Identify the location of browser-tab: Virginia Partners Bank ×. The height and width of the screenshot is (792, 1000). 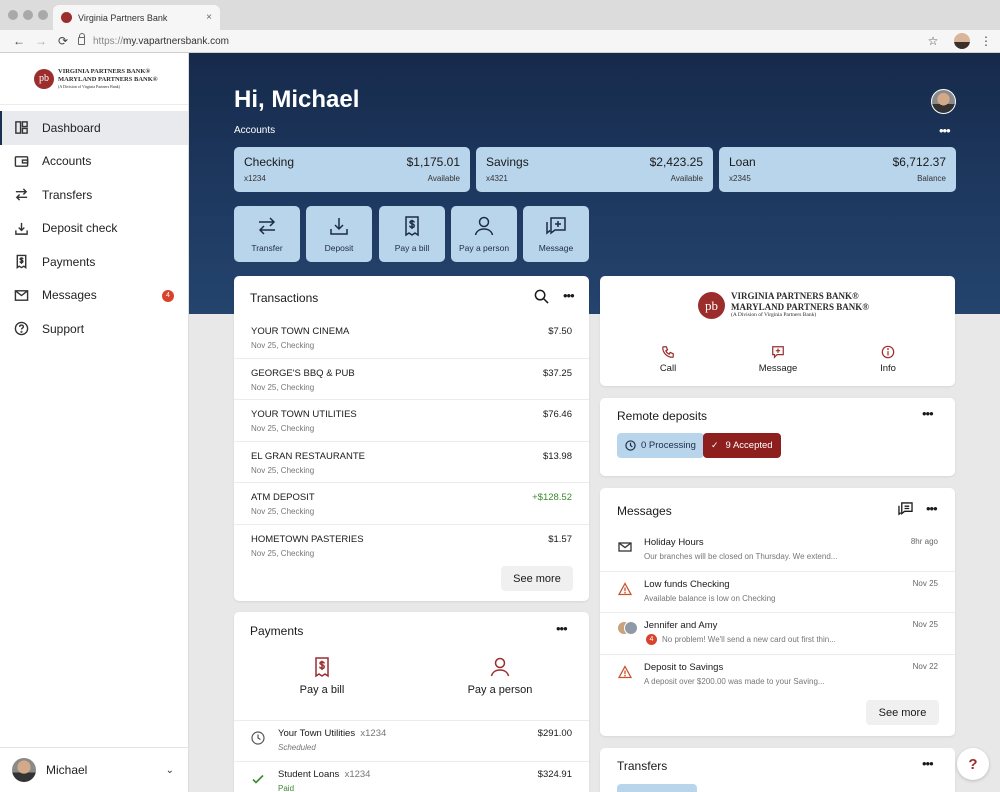
(136, 17).